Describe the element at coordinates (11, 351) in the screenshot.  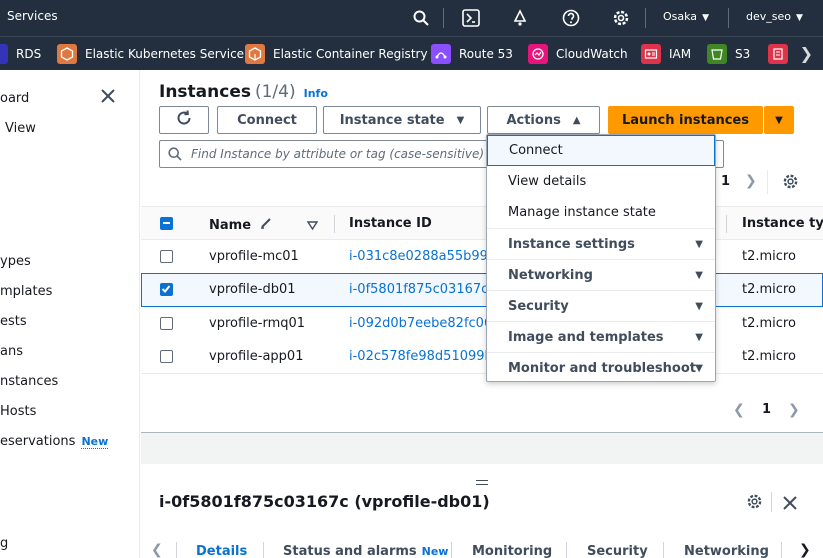
I see `sidebar-item-savings-plans: ans` at that location.